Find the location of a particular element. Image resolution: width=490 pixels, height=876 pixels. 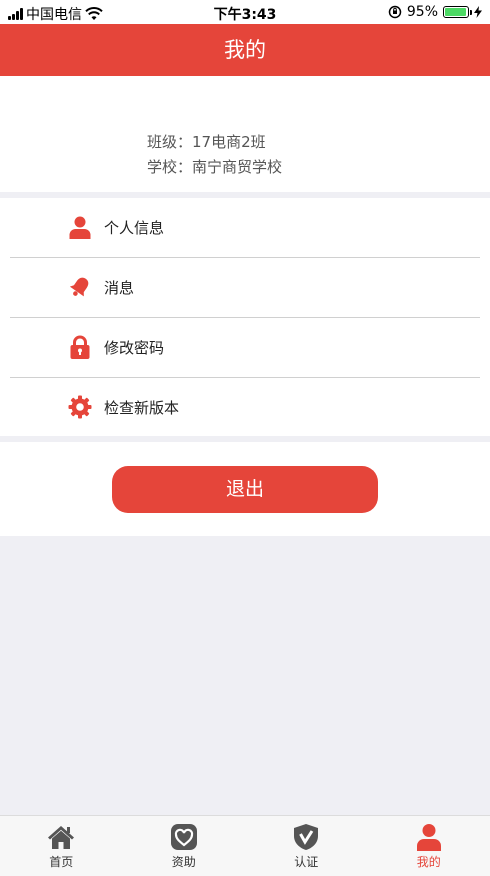

class-info: 班级：17电商2班 is located at coordinates (206, 142).